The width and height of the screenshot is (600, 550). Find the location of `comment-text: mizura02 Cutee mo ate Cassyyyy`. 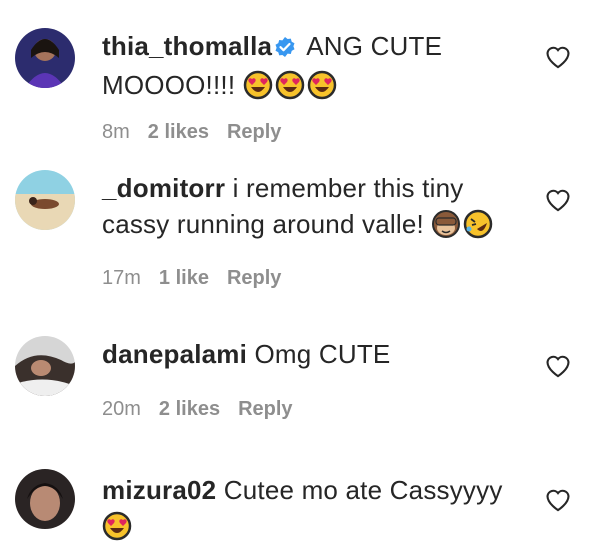

comment-text: mizura02 Cutee mo ate Cassyyyy is located at coordinates (312, 511).